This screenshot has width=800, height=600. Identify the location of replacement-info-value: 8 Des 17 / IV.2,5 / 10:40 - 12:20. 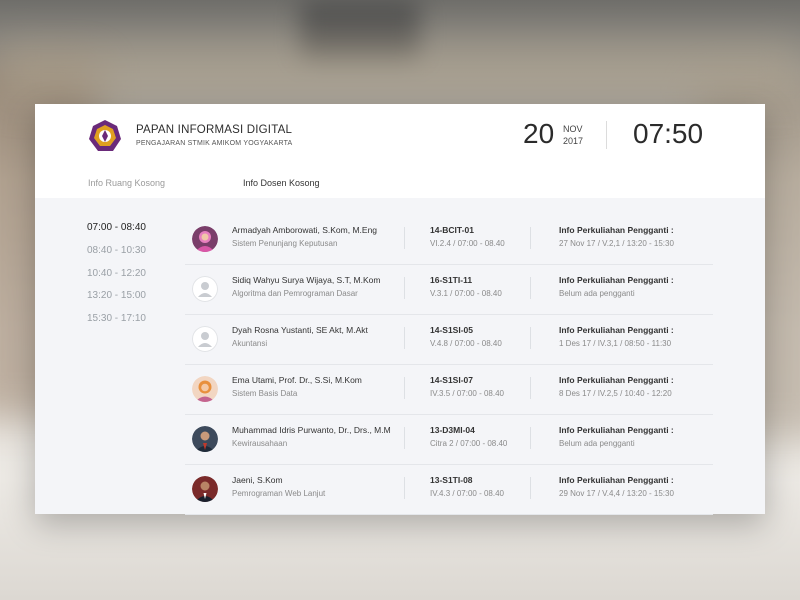
(615, 393).